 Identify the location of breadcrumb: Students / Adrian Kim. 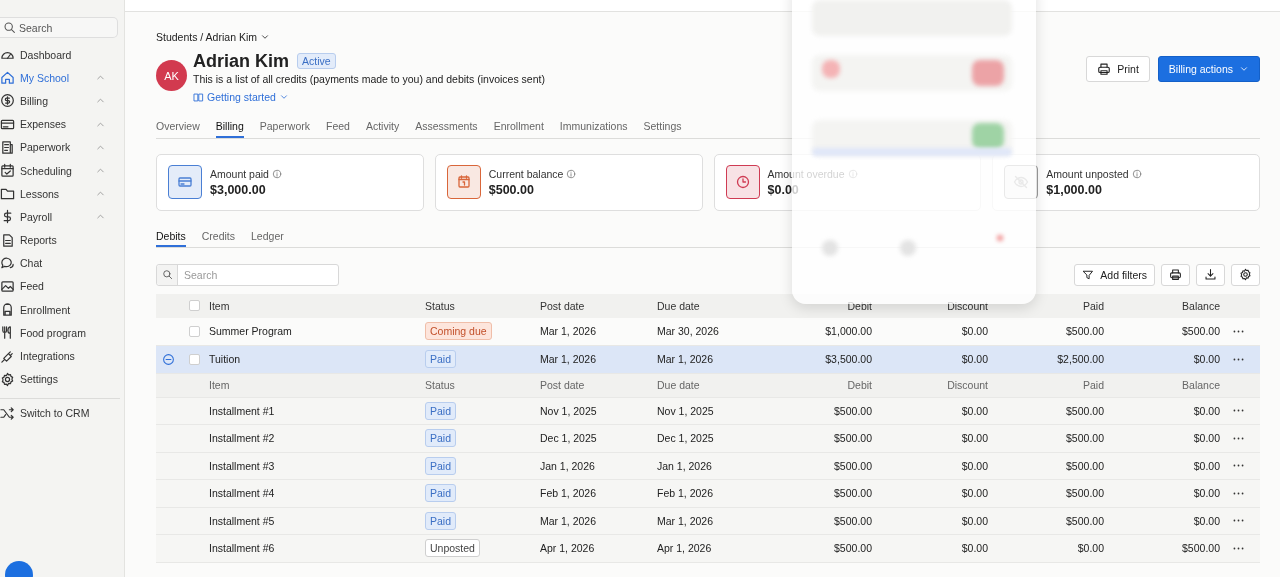
(206, 37).